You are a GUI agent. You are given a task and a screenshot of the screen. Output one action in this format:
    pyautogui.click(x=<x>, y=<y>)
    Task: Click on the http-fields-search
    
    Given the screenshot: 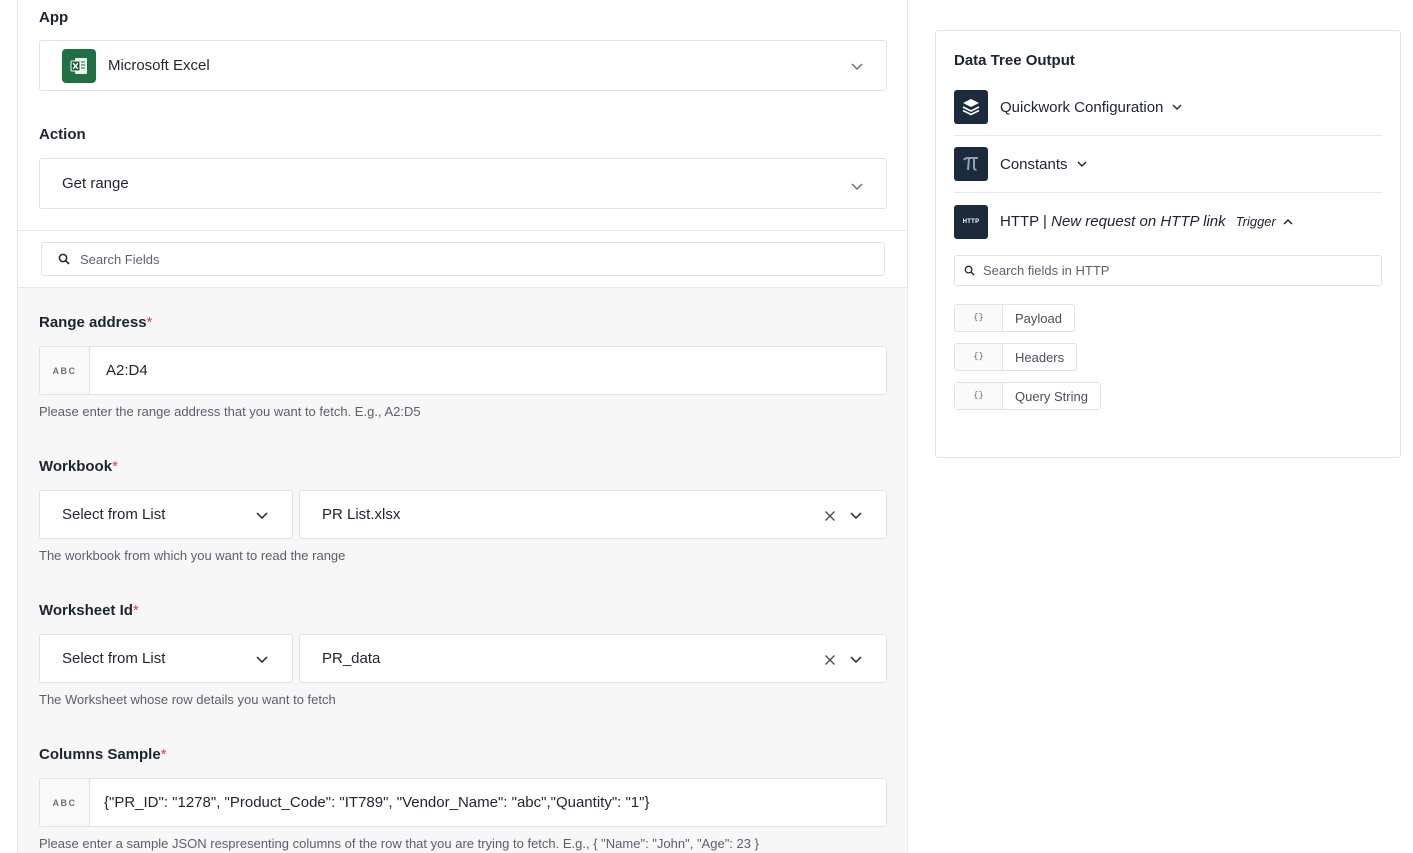 What is the action you would take?
    pyautogui.click(x=1168, y=270)
    